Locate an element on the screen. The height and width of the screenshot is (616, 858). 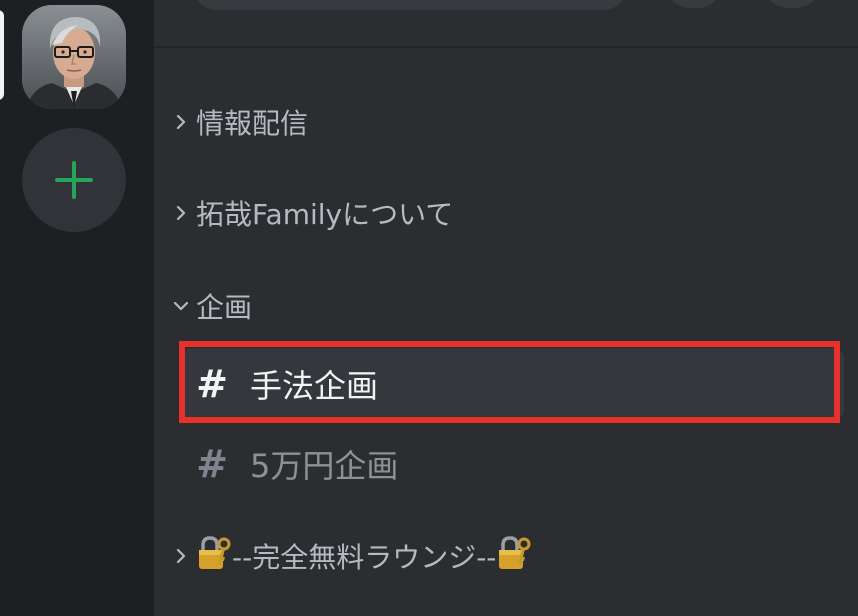
category-label: 企画 is located at coordinates (224, 307).